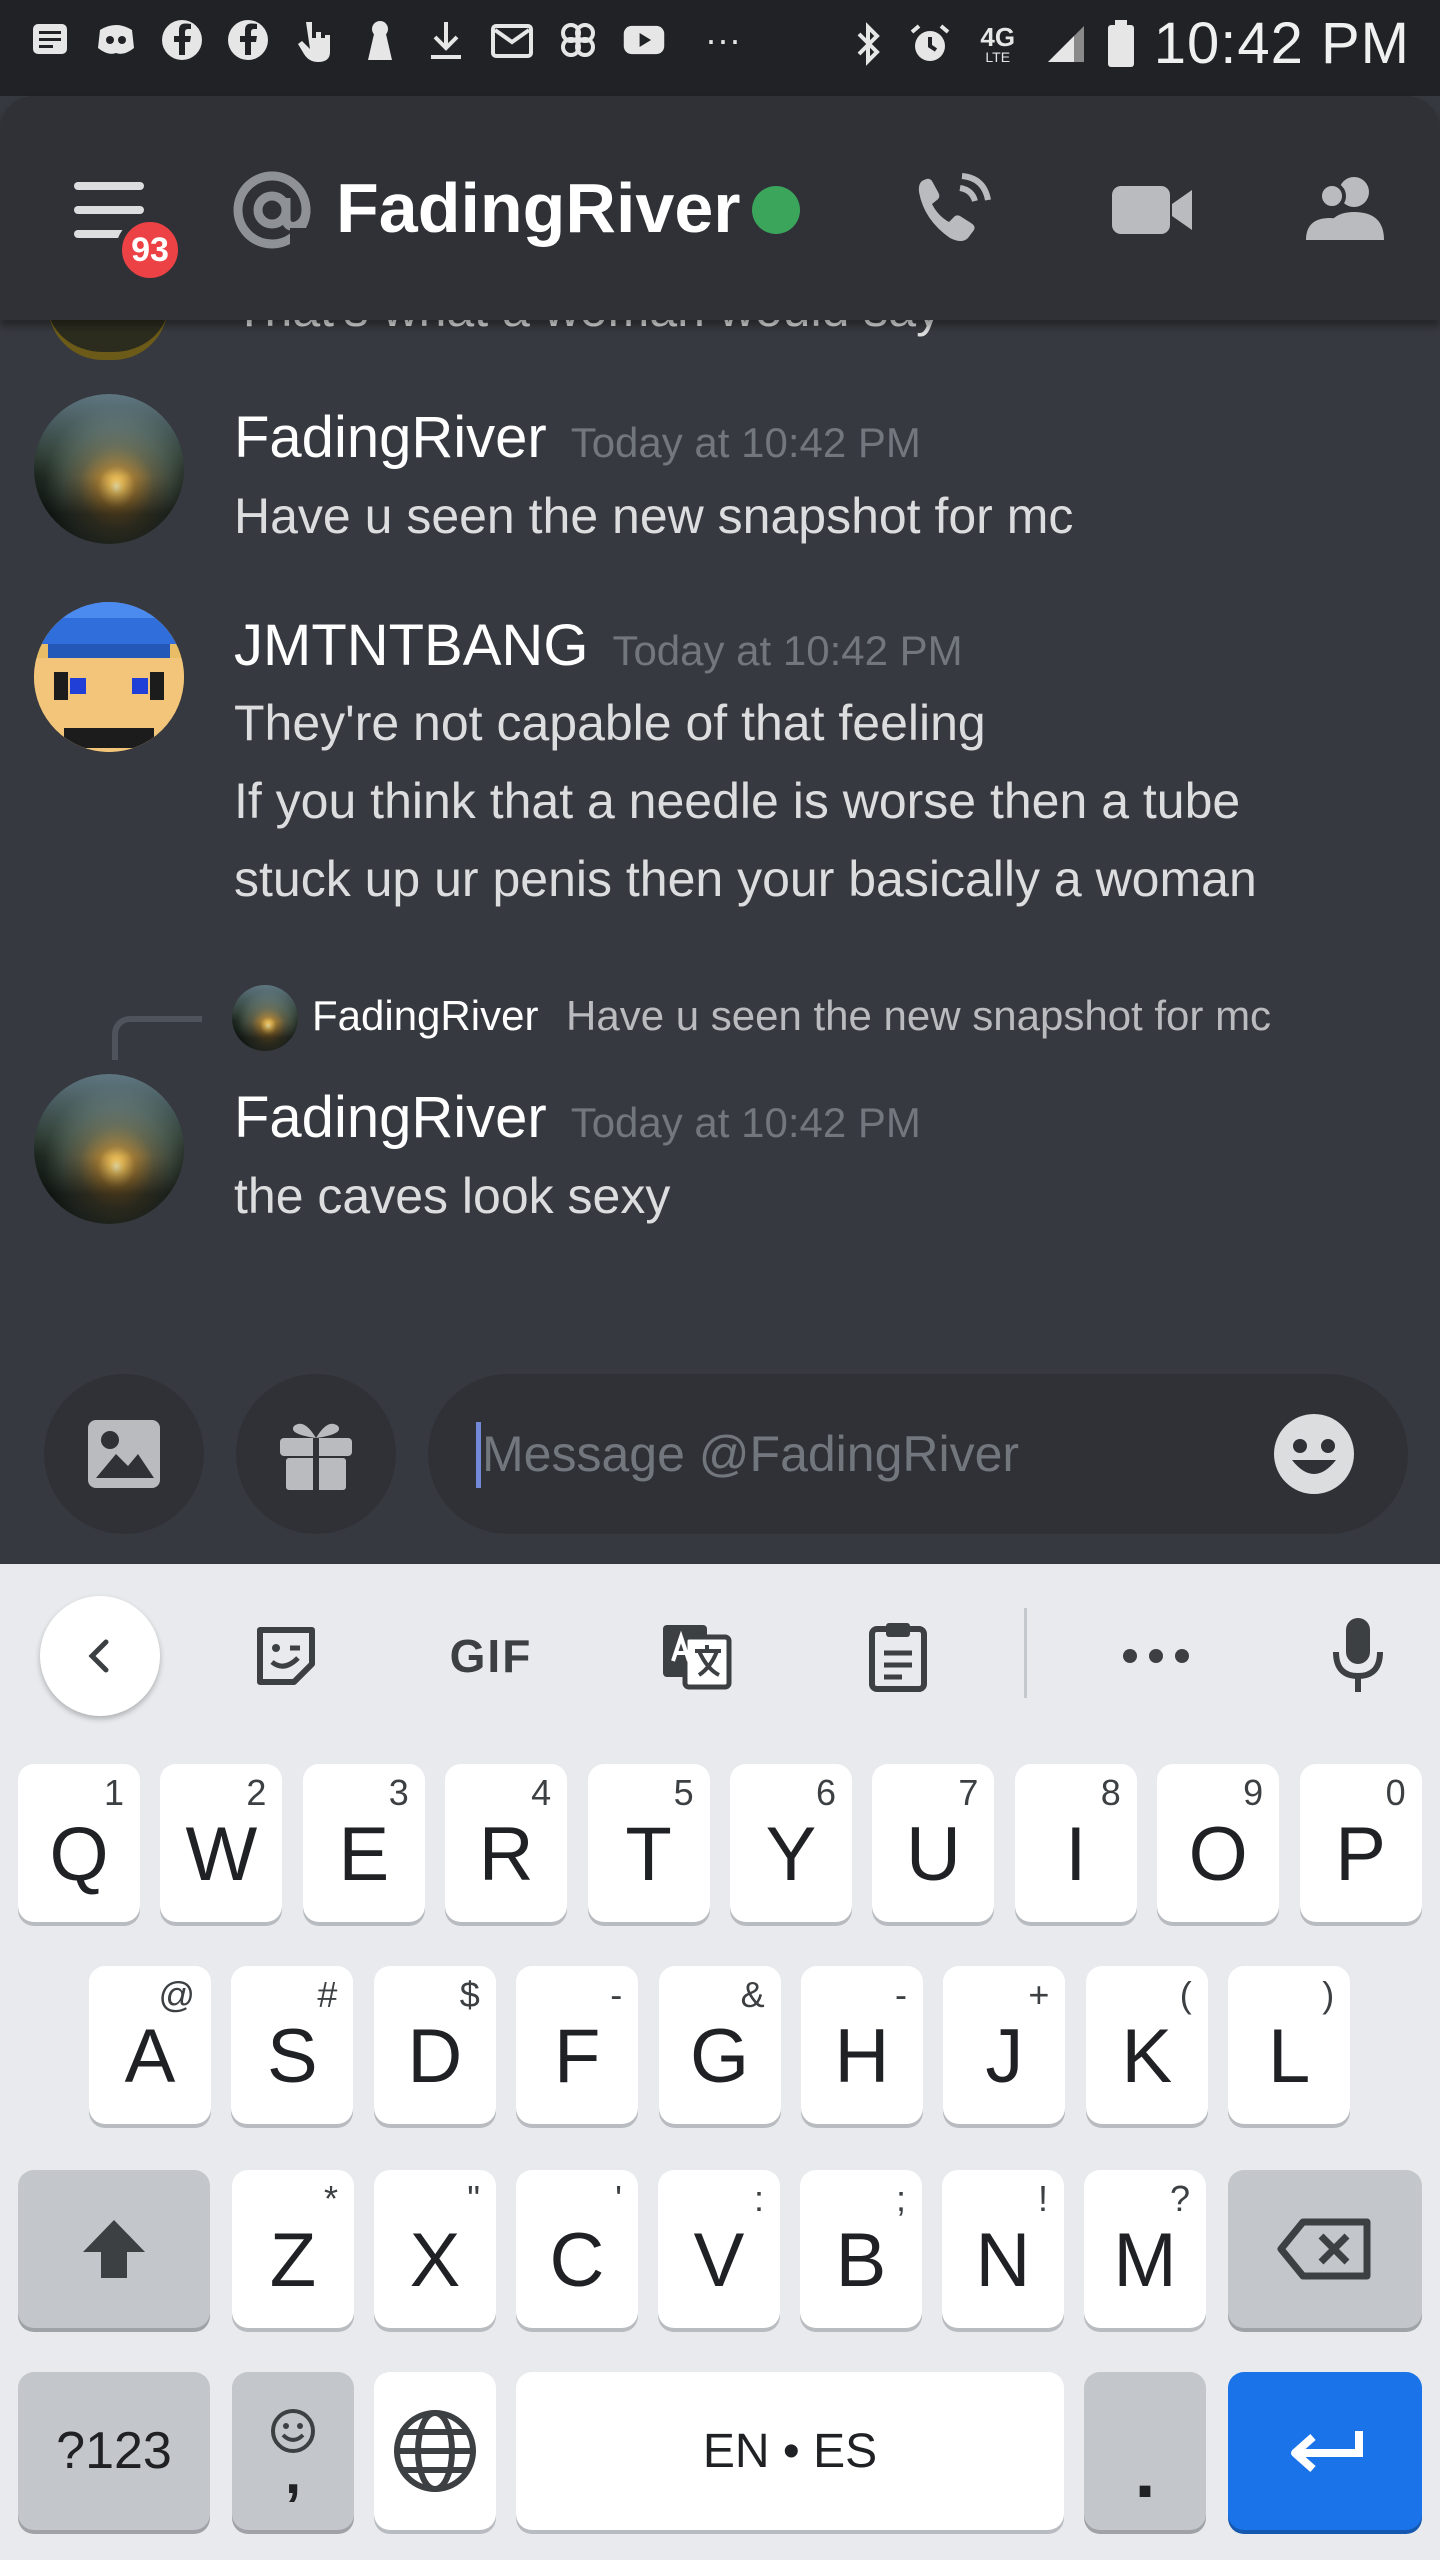  I want to click on emoji-picker-button, so click(1314, 1454).